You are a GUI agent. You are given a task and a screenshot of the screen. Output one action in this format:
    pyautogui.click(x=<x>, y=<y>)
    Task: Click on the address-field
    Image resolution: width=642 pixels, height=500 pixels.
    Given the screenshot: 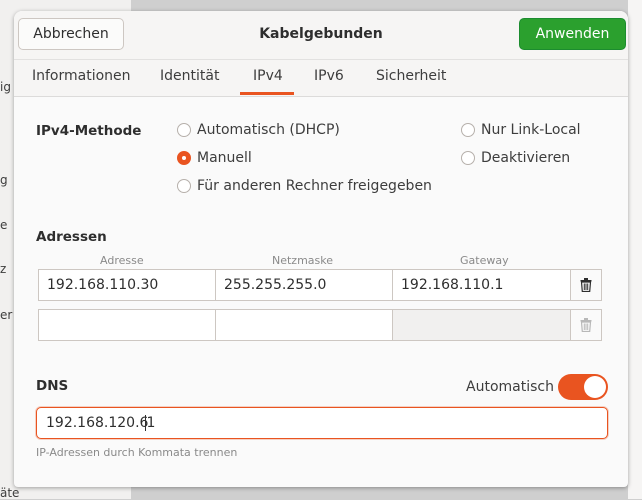 What is the action you would take?
    pyautogui.click(x=127, y=325)
    